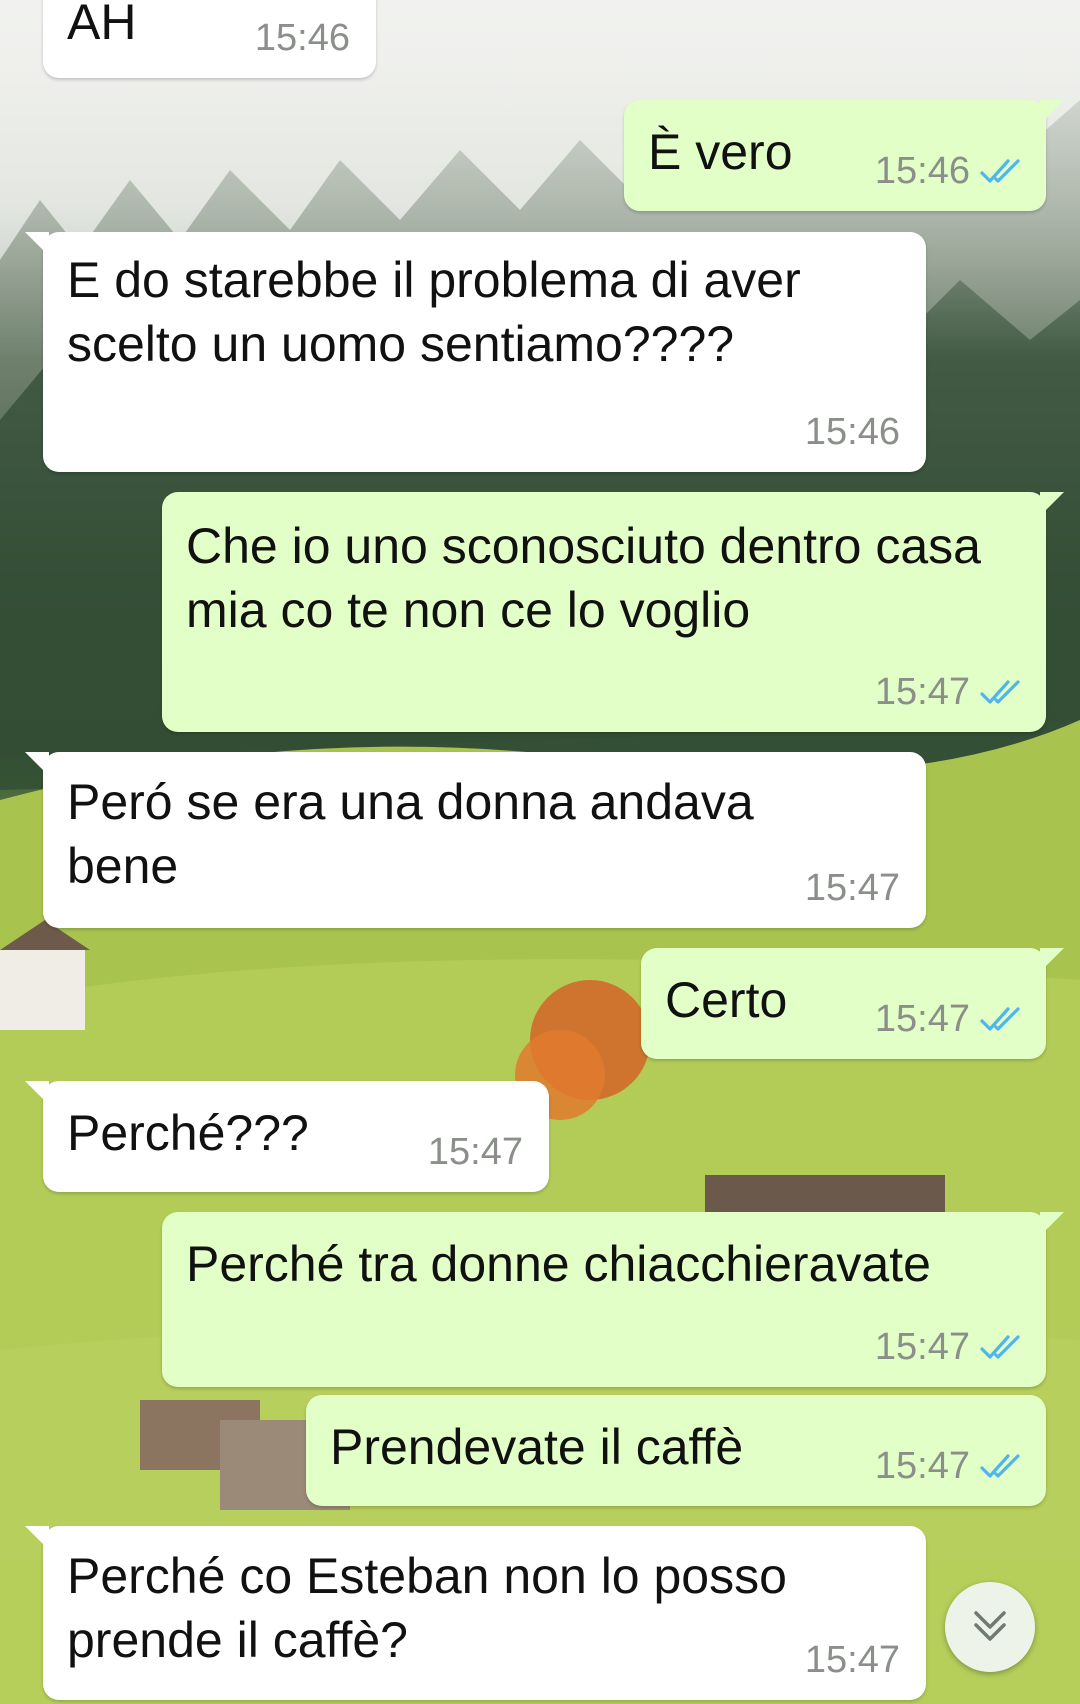  I want to click on incoming-message: Peró se era una donna andava bene 15:47, so click(475, 840).